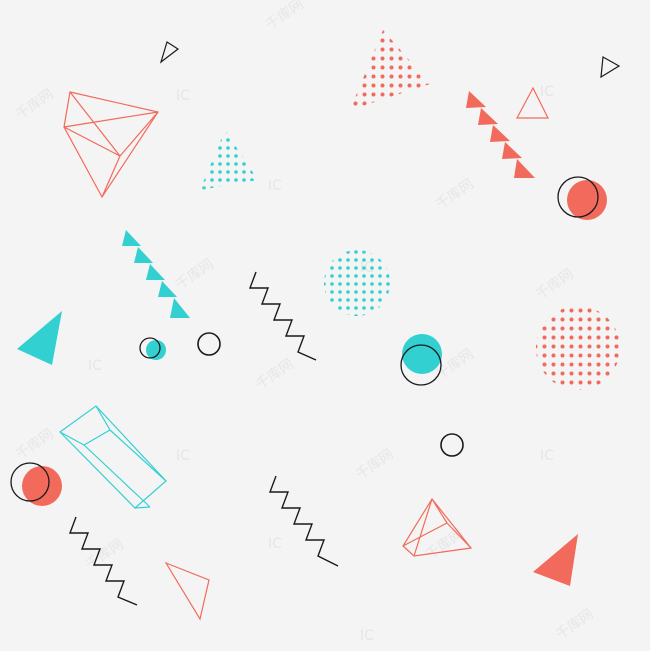 The height and width of the screenshot is (651, 650). Describe the element at coordinates (111, 145) in the screenshot. I see `coral-wireframe-pyramid` at that location.